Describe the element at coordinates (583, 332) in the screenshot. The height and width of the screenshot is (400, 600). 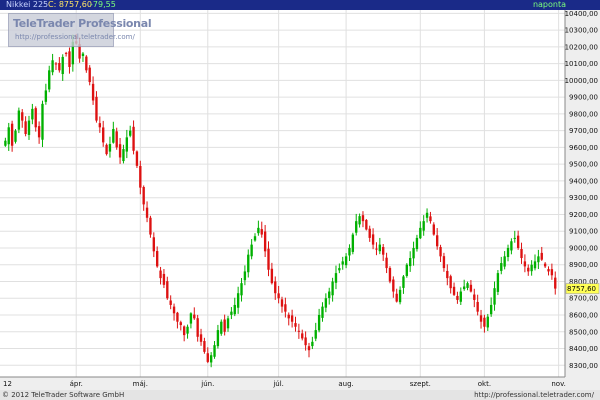
I see `y-tick-label: 8500,00` at that location.